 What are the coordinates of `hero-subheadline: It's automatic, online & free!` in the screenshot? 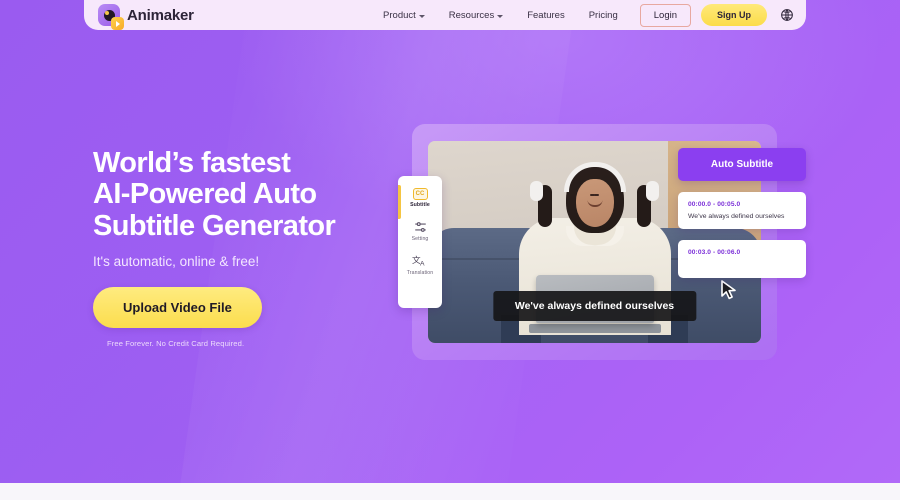 It's located at (176, 261).